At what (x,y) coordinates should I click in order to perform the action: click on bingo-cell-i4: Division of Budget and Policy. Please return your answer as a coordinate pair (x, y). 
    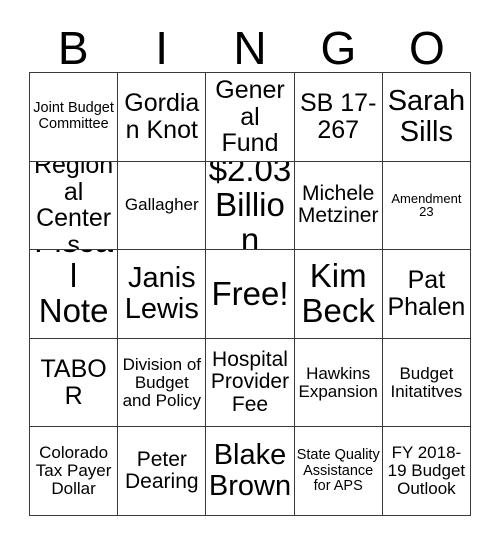
    Looking at the image, I should click on (162, 383).